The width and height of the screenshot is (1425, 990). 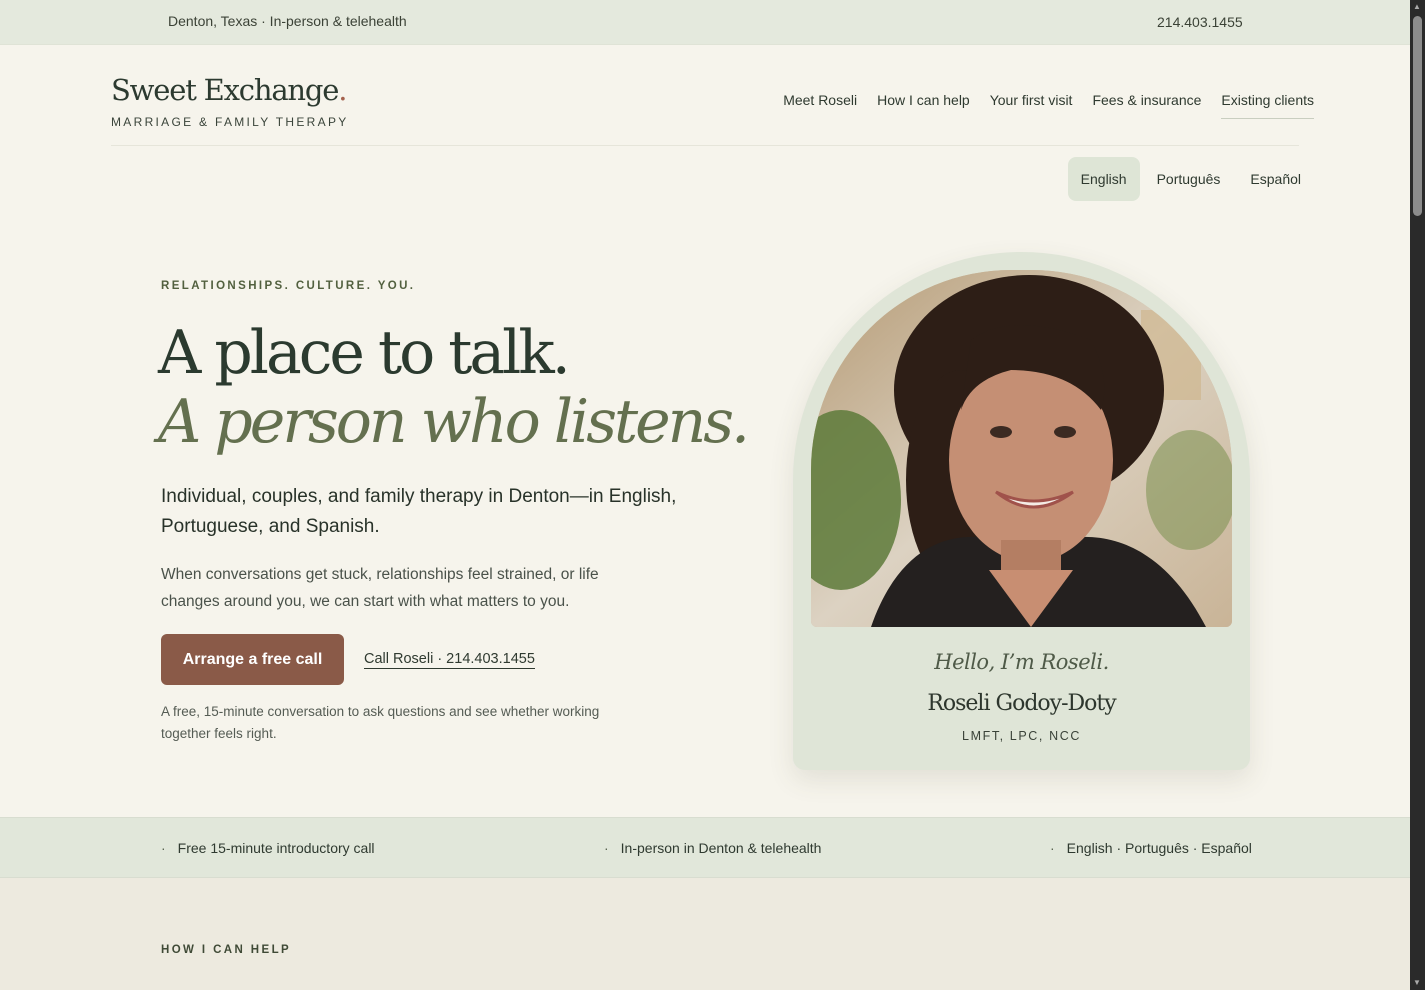 I want to click on lang-english: English, so click(x=1103, y=179).